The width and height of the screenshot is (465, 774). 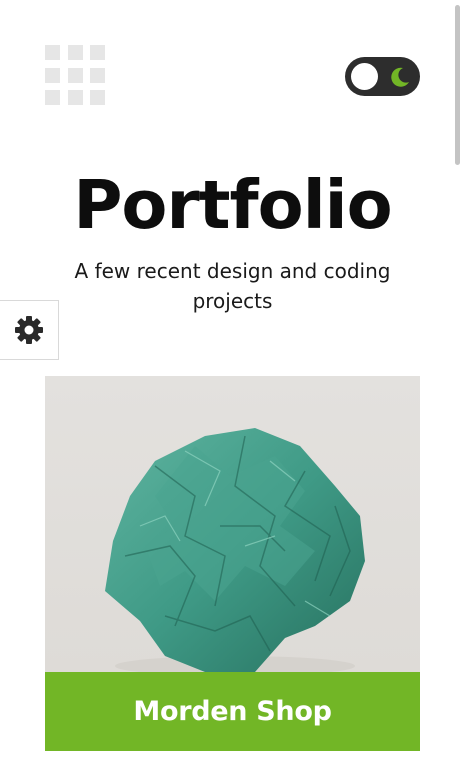 I want to click on settings-button, so click(x=29, y=330).